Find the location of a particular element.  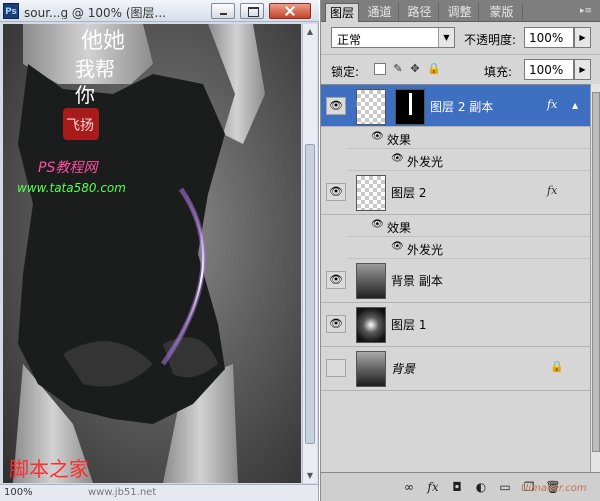

fill-label: 填充: is located at coordinates (498, 72).